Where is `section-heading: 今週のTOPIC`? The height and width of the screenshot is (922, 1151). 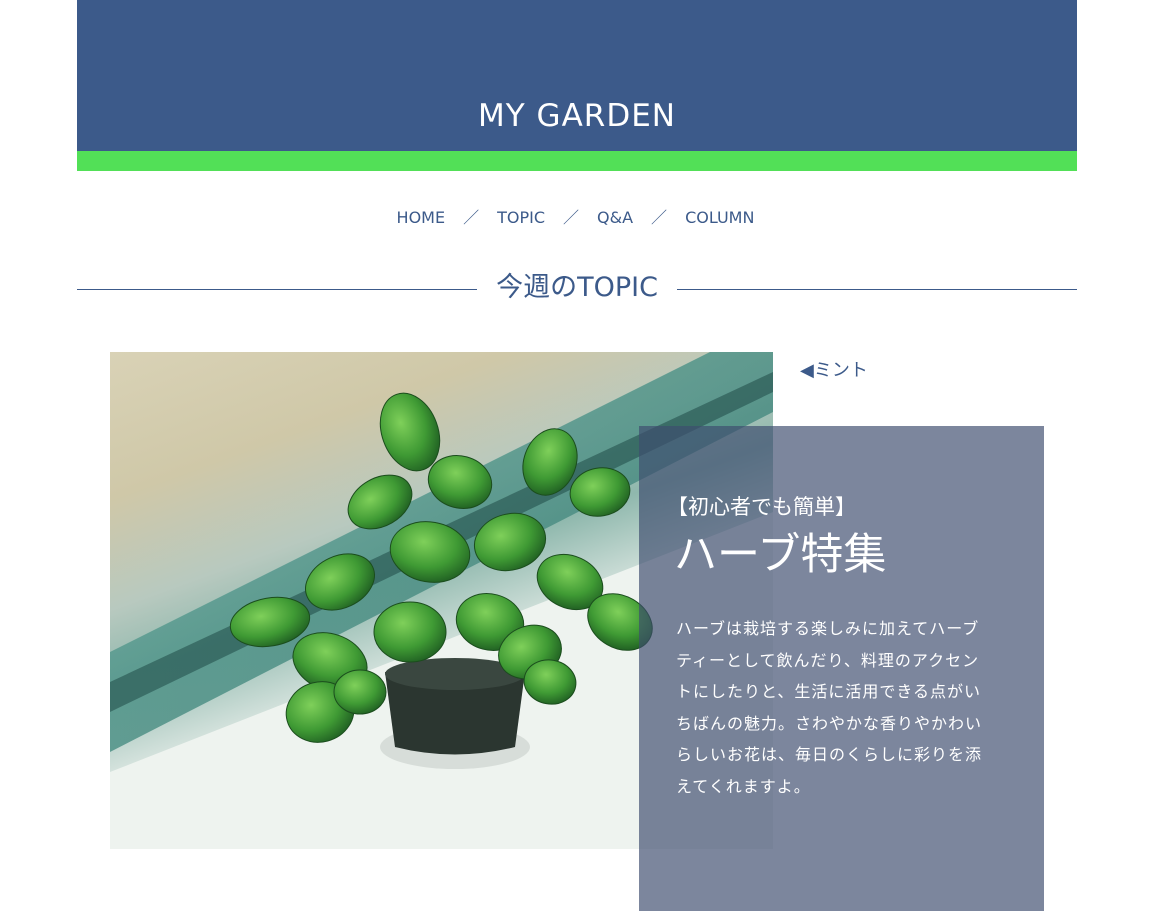 section-heading: 今週のTOPIC is located at coordinates (577, 289).